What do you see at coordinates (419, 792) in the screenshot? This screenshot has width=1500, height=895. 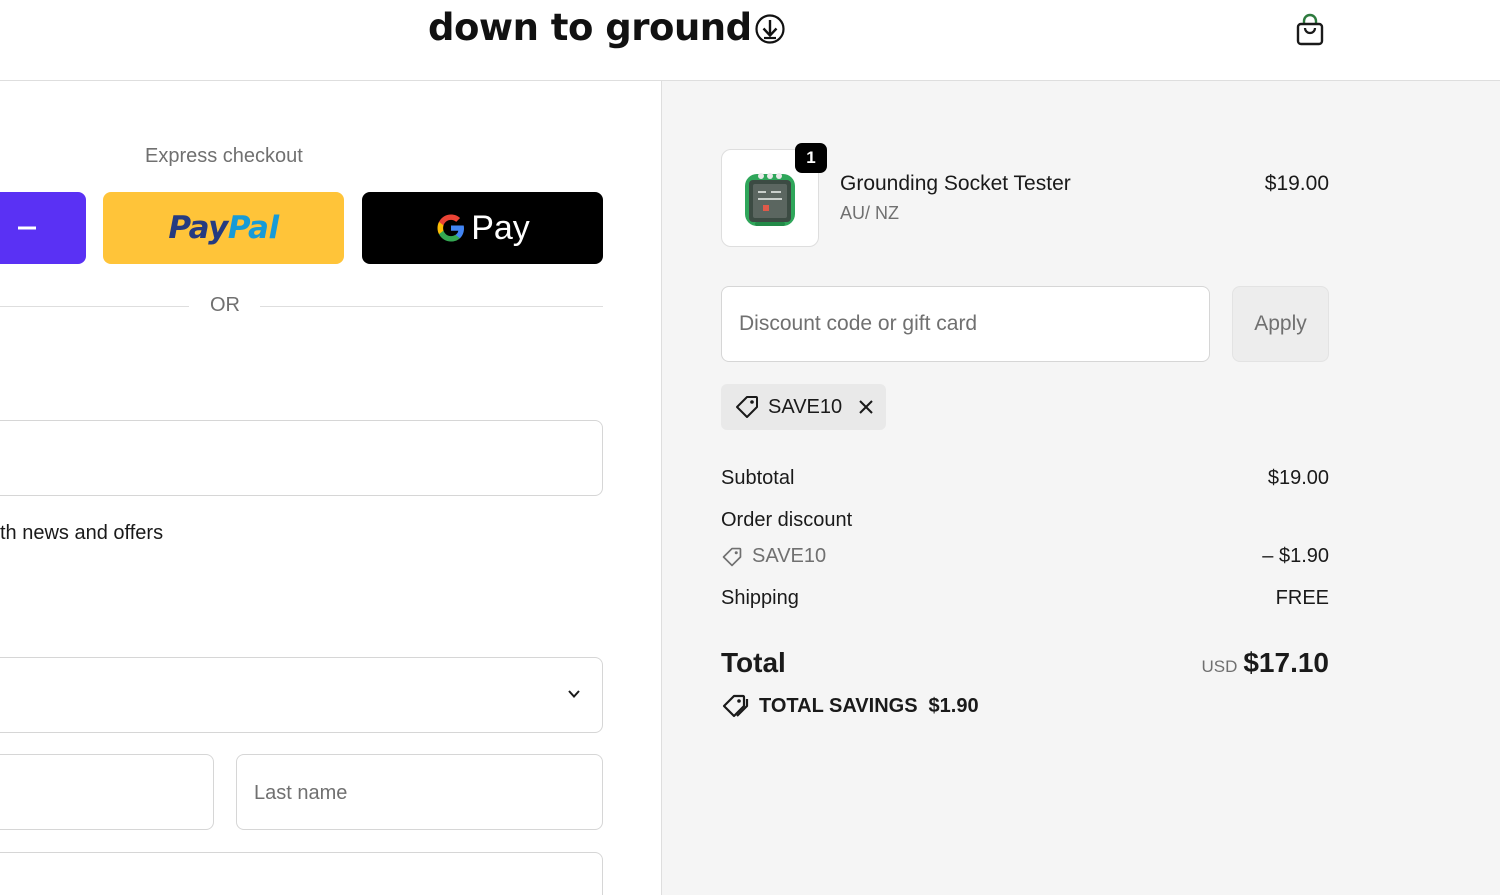 I see `last-name-field: Last name` at bounding box center [419, 792].